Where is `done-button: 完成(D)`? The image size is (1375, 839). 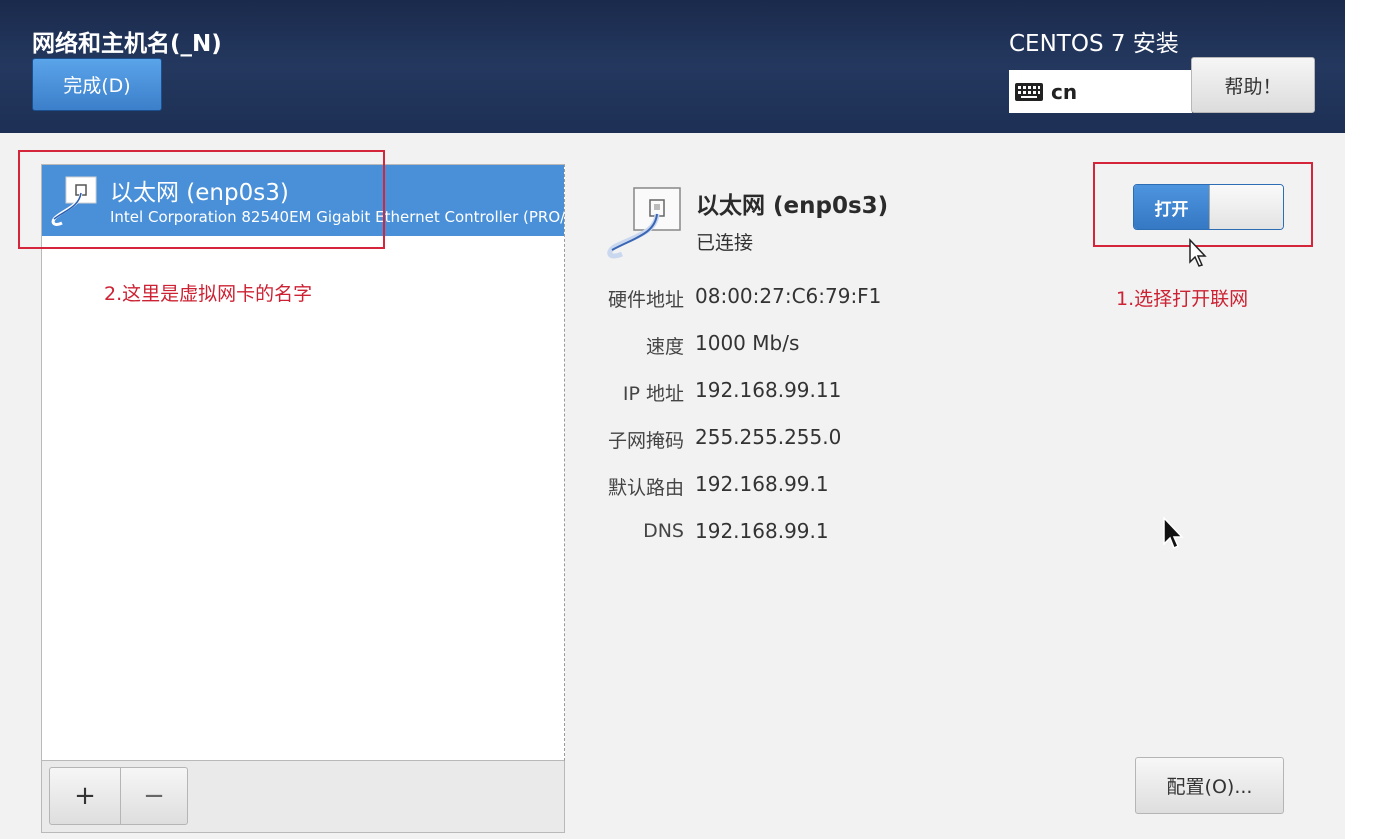
done-button: 完成(D) is located at coordinates (97, 84).